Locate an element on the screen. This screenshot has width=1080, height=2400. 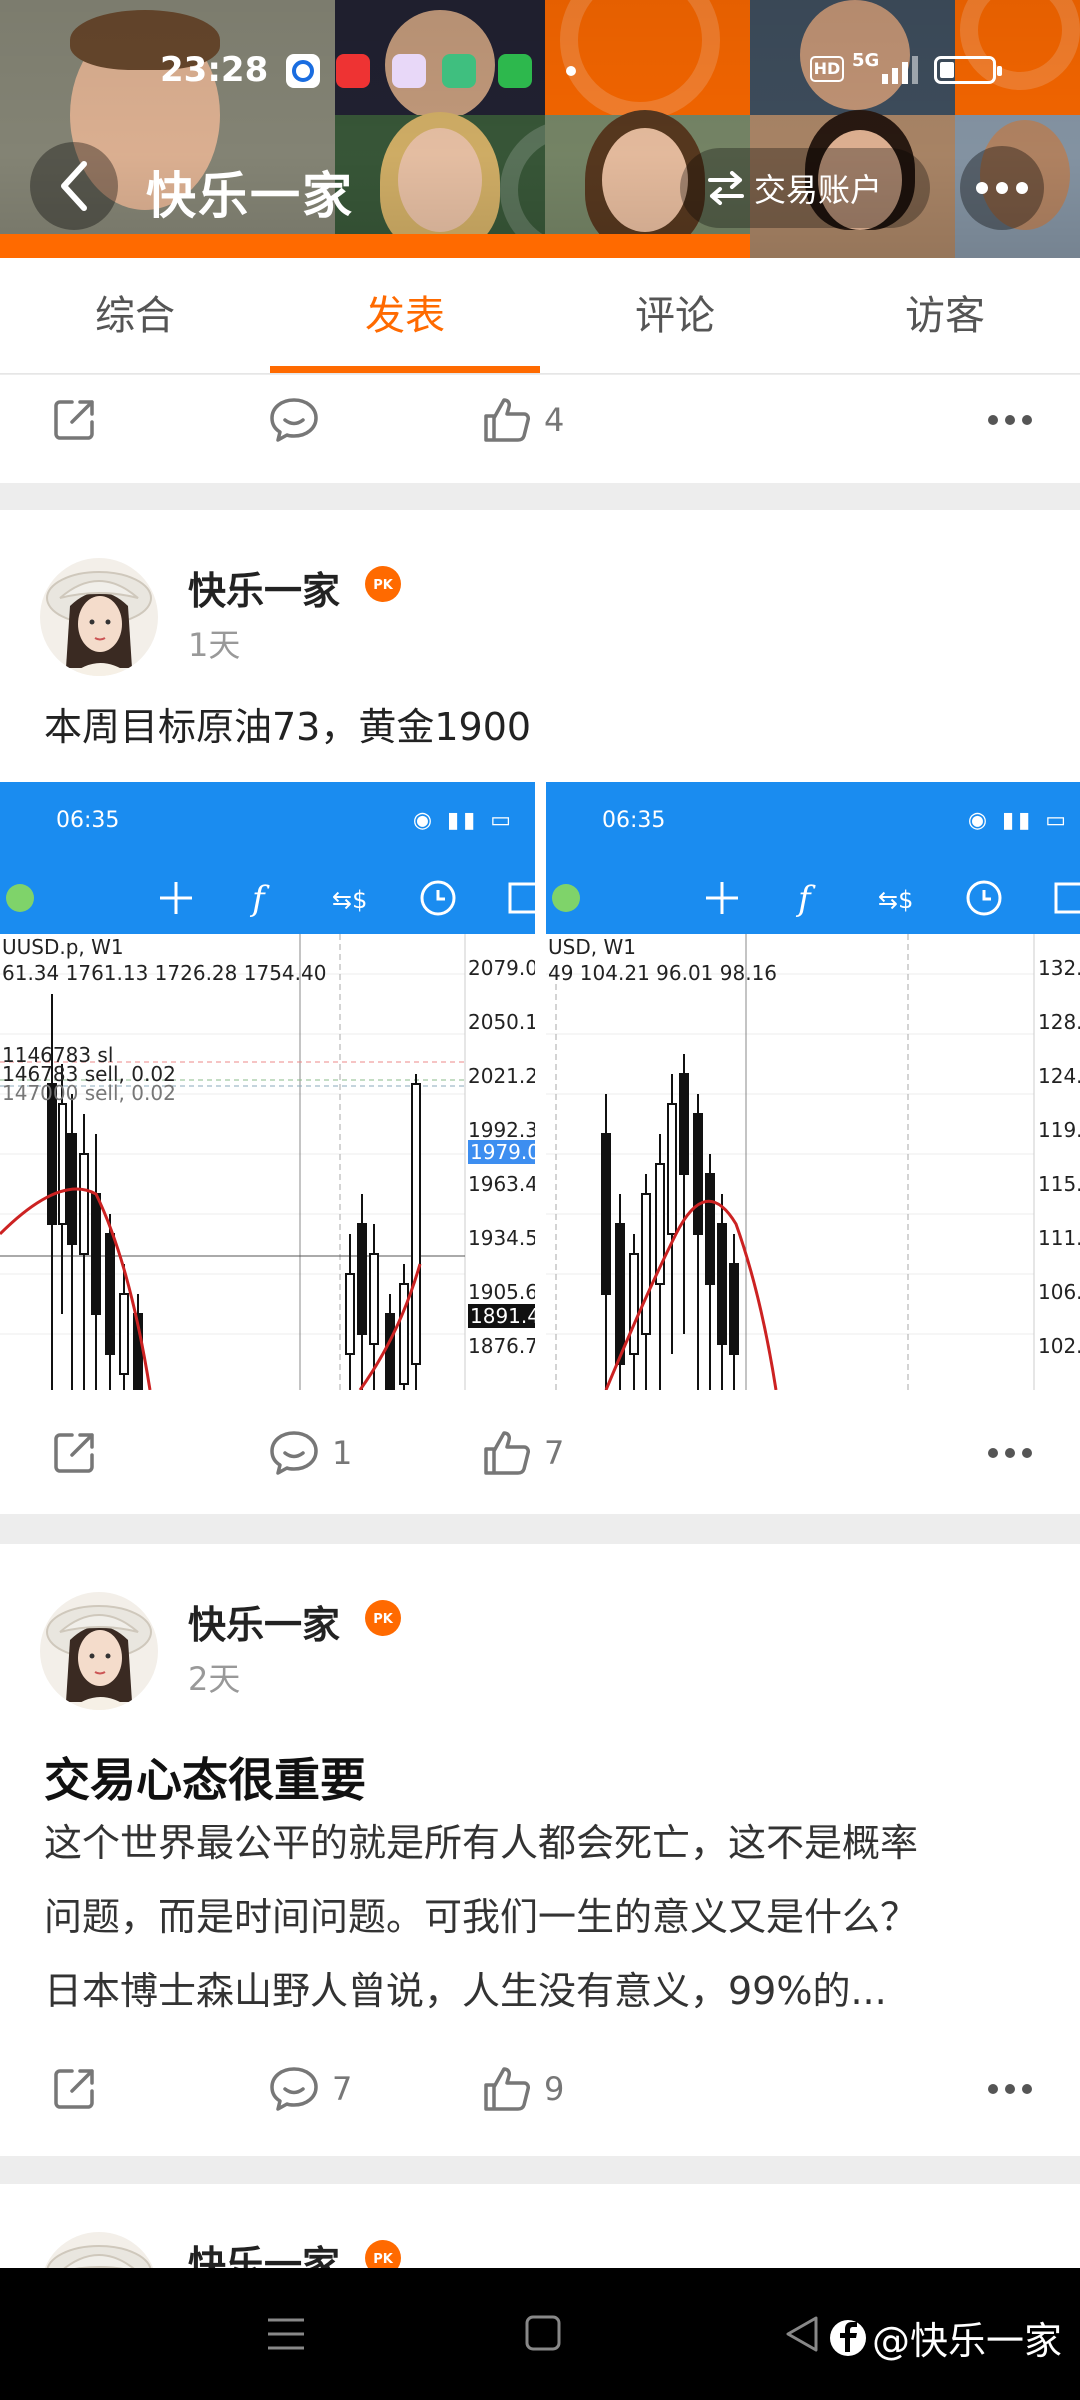
like-button: 4 is located at coordinates (523, 420).